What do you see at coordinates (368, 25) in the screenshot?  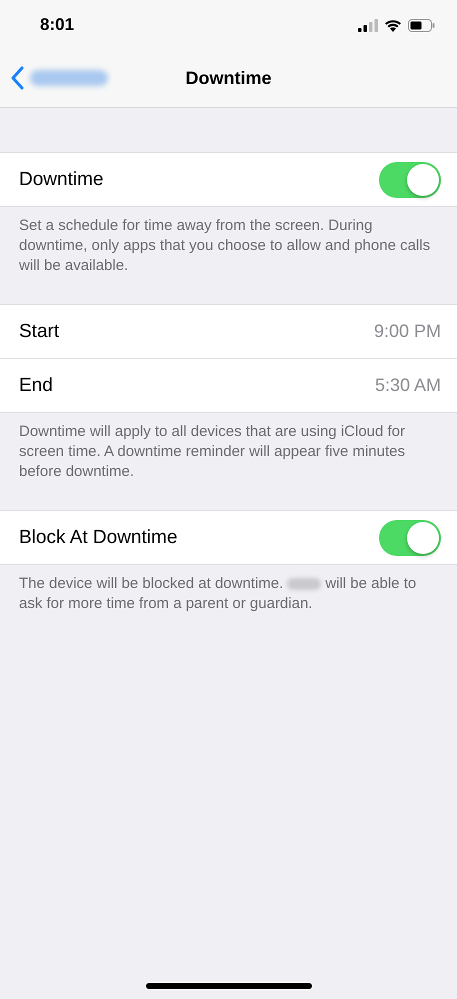 I see `signal-icon` at bounding box center [368, 25].